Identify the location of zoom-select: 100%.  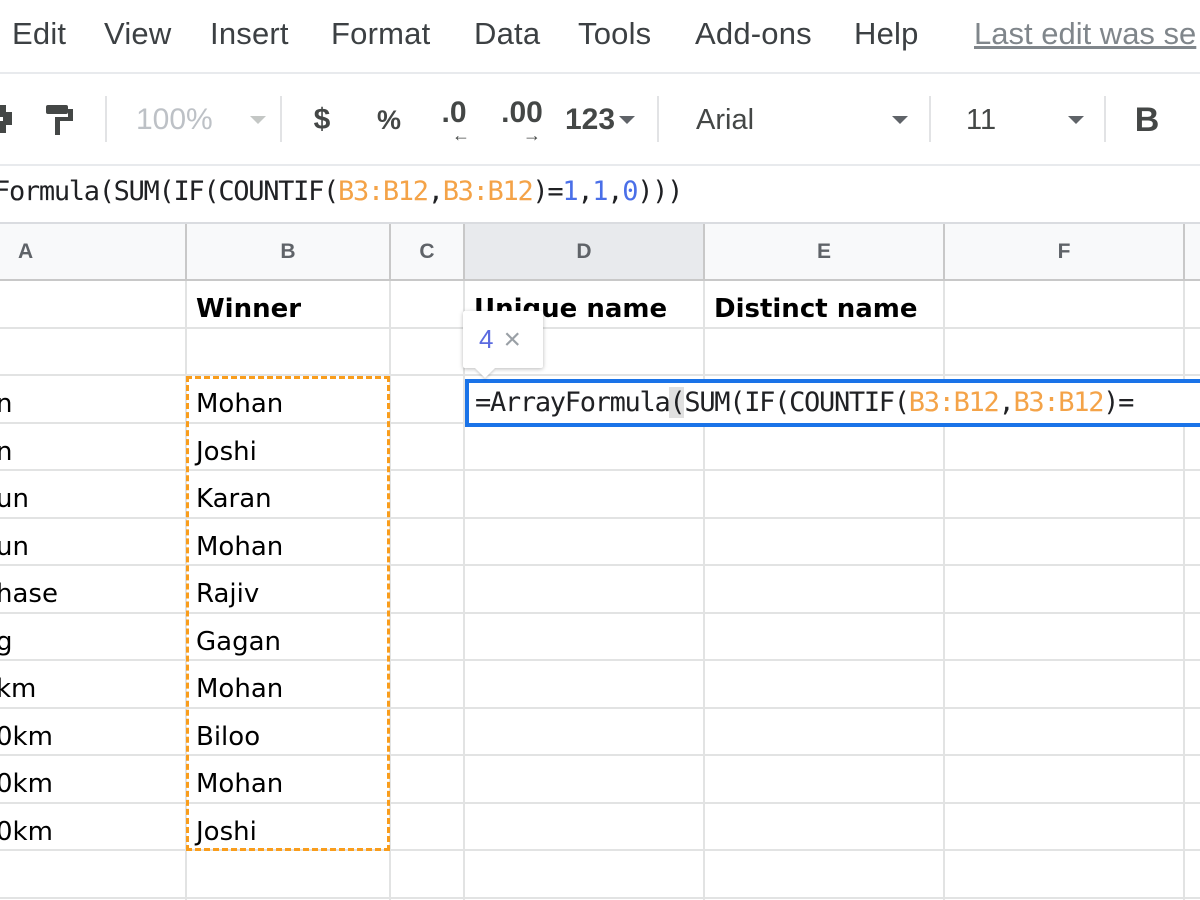
(201, 120).